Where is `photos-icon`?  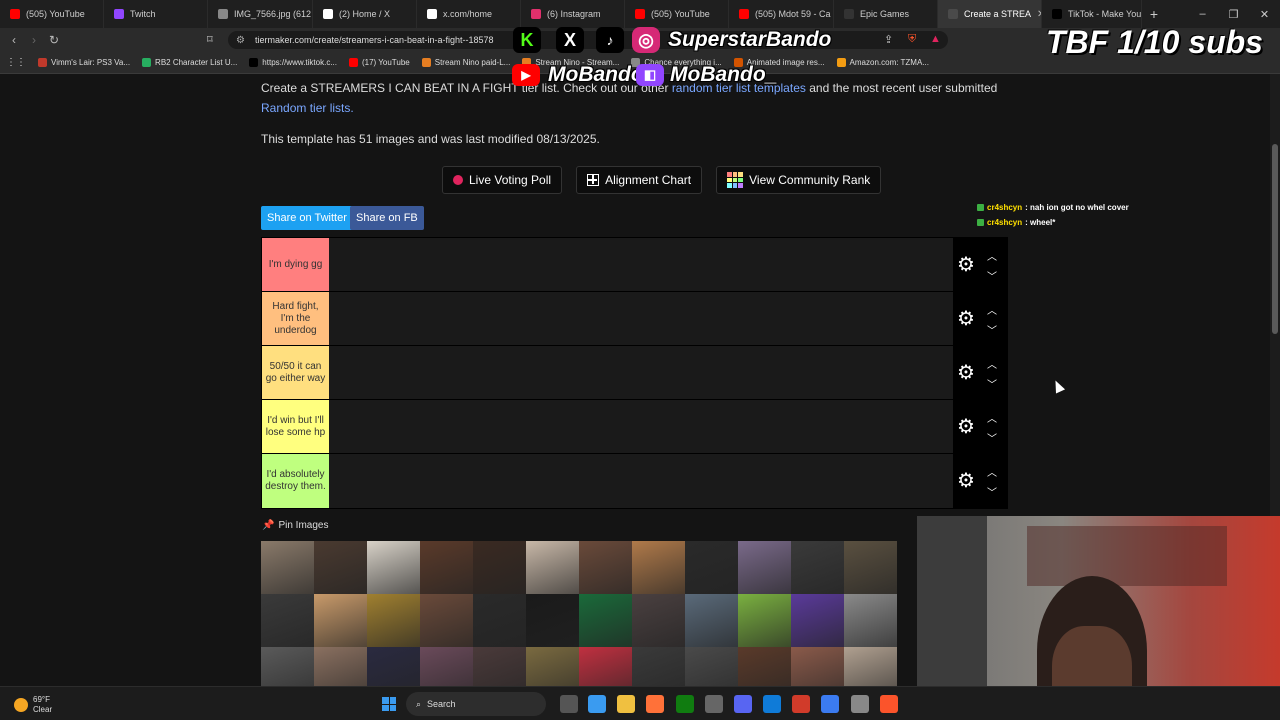
photos-icon is located at coordinates (830, 704).